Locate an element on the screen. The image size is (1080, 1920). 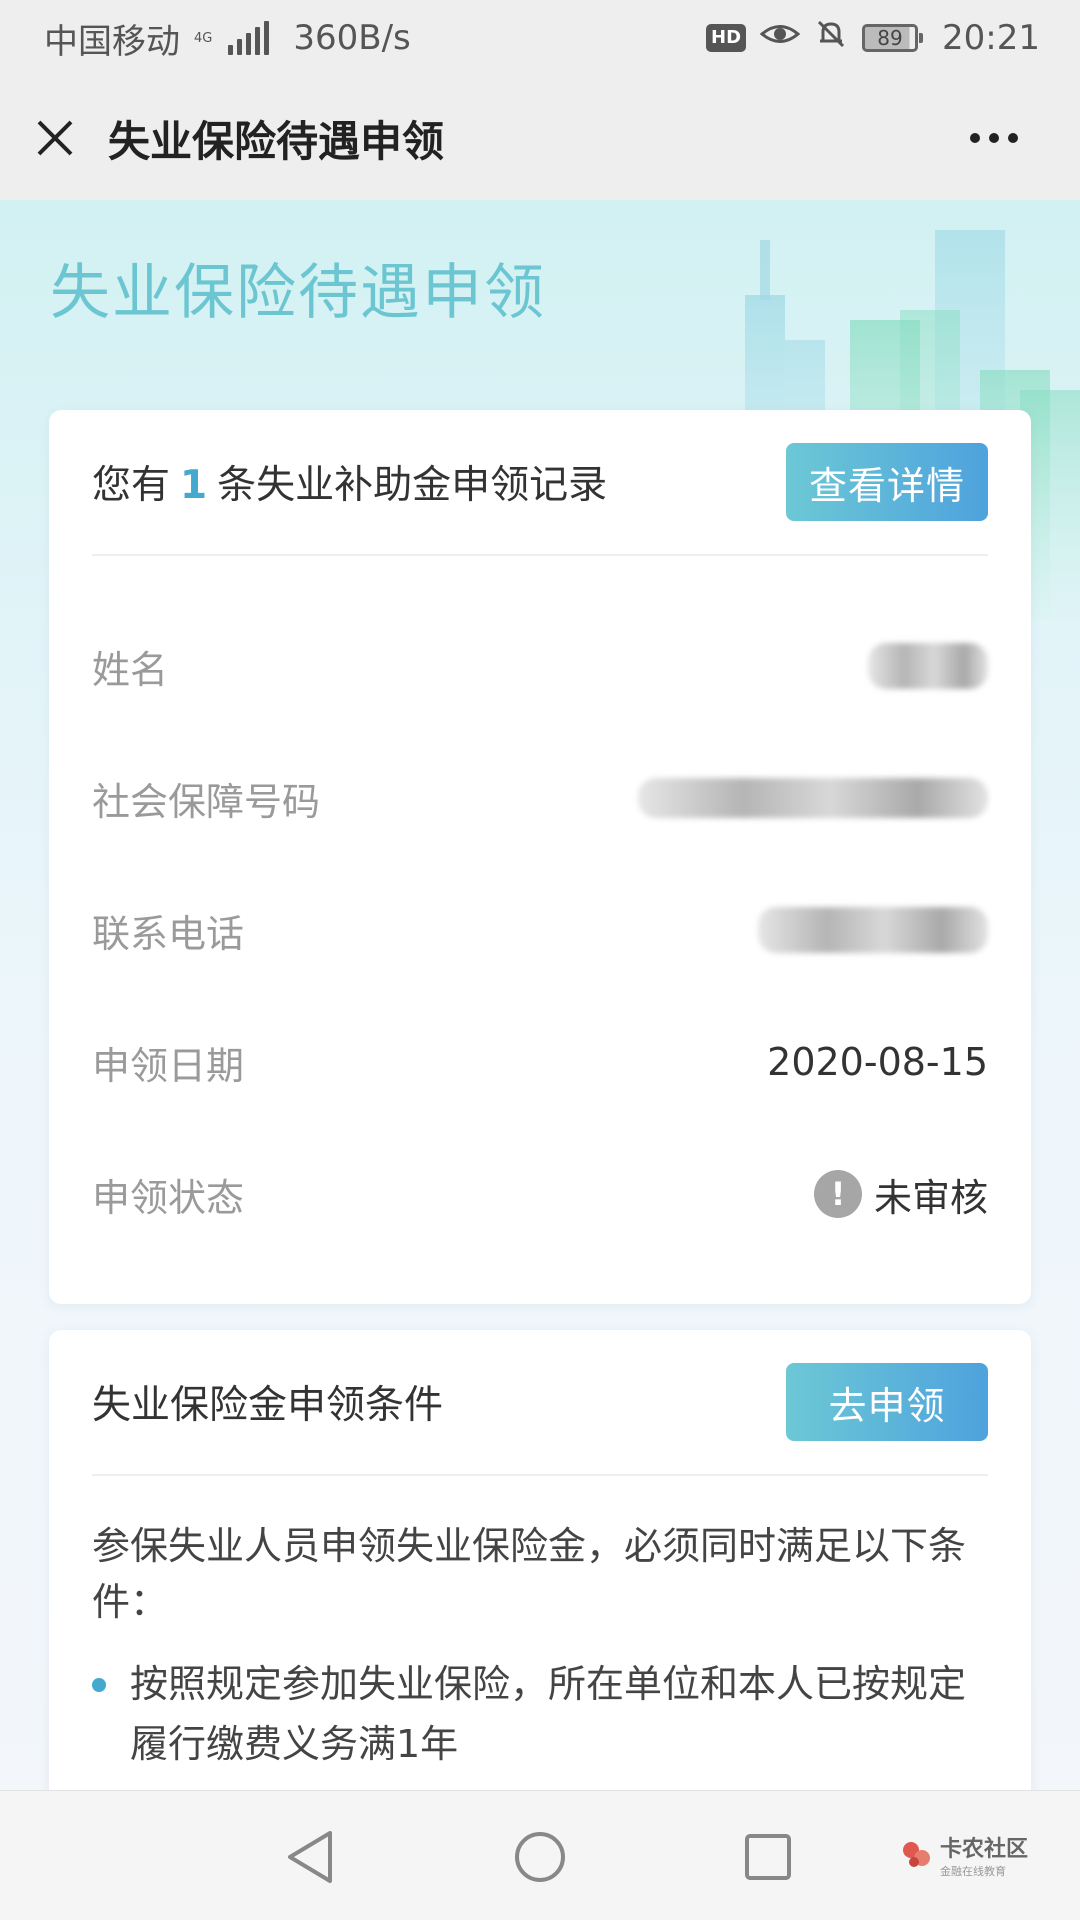
detail-row-phone: 联系电话 is located at coordinates (540, 930).